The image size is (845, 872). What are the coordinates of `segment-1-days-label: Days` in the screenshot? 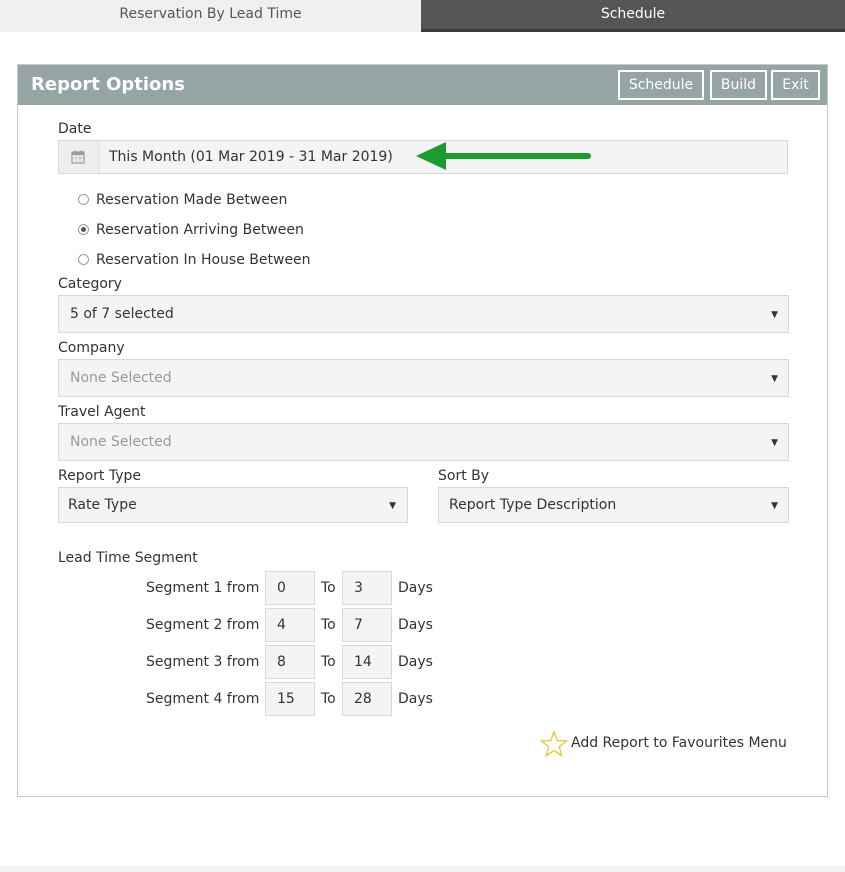 It's located at (415, 588).